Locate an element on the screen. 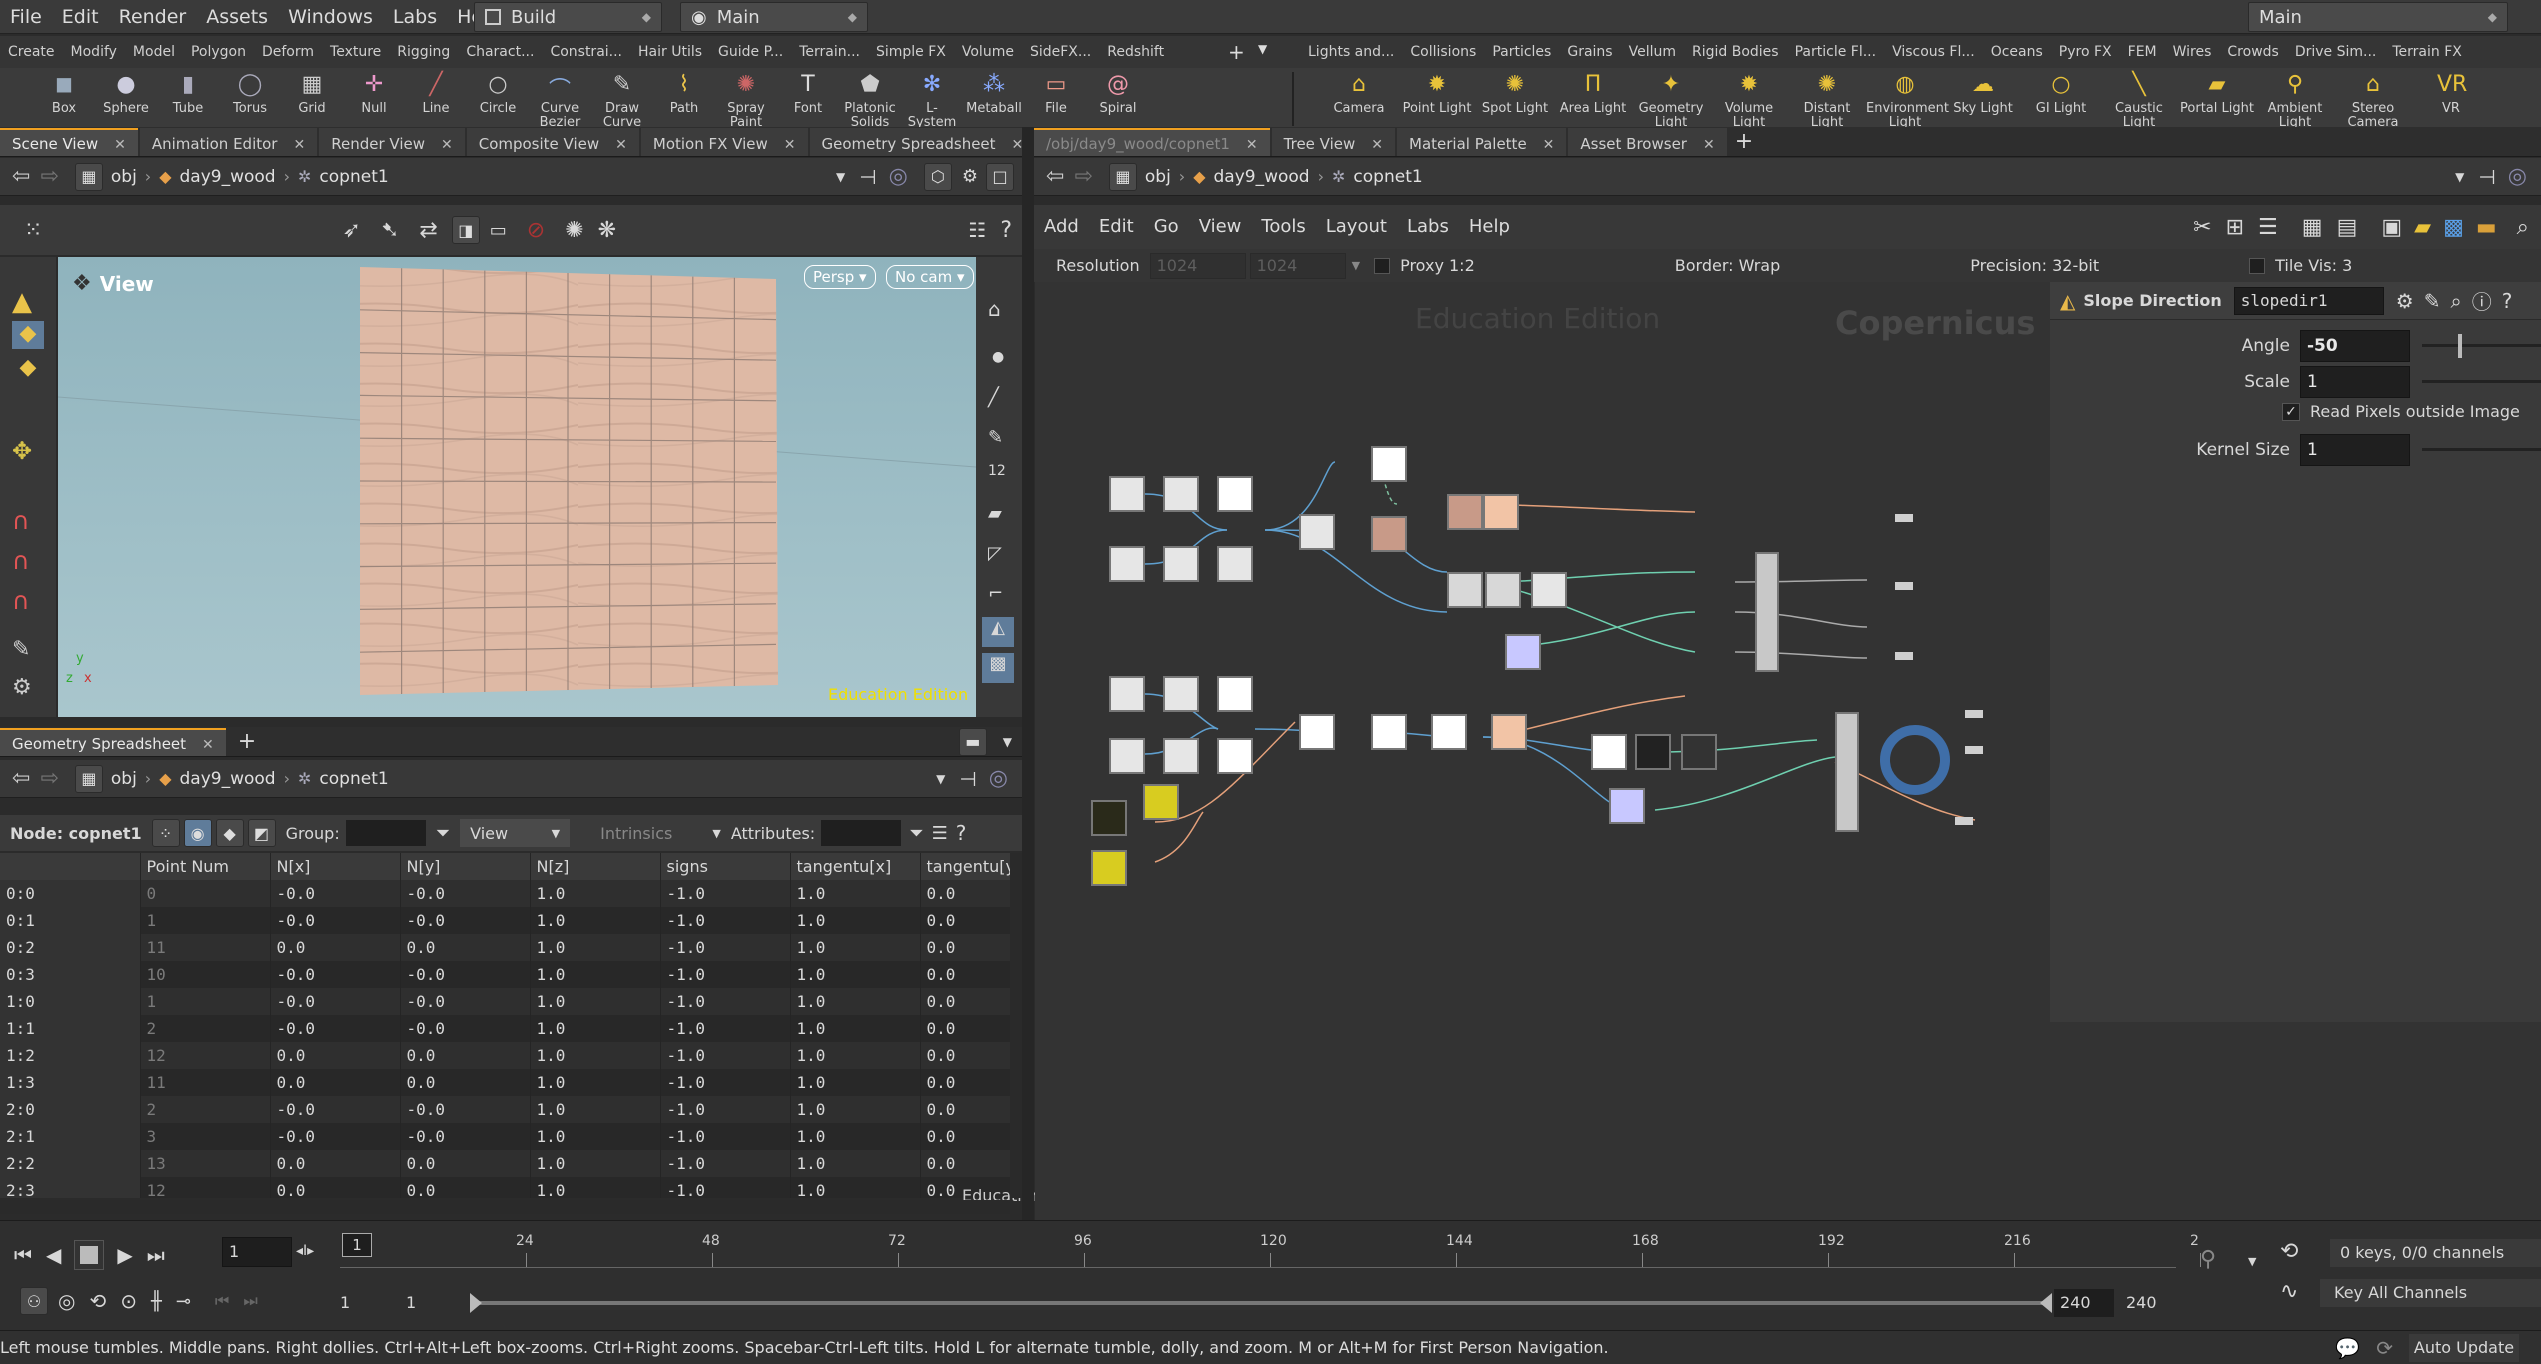 Image resolution: width=2541 pixels, height=1364 pixels. menu-icon: ☰ is located at coordinates (940, 833).